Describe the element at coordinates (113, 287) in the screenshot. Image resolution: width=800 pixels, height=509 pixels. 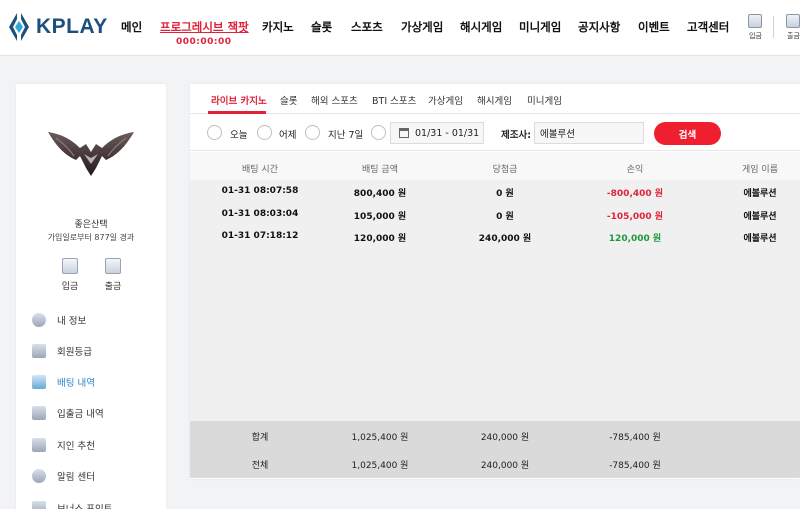
I see `sidebar-withdraw-label: 출금` at that location.